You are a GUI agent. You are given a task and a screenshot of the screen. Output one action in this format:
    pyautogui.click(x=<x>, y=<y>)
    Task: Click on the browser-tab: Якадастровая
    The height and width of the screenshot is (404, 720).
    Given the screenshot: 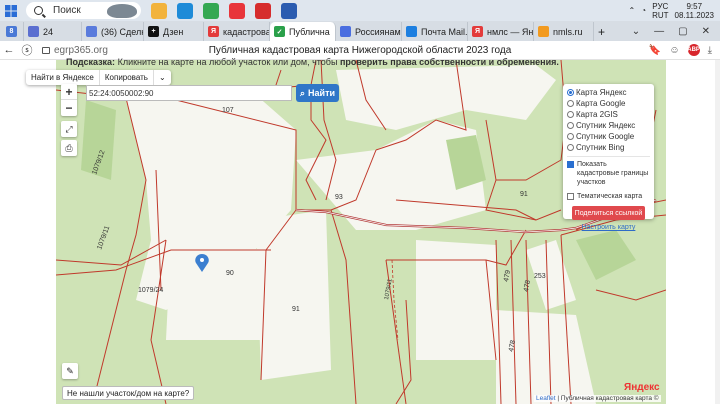 What is the action you would take?
    pyautogui.click(x=237, y=31)
    